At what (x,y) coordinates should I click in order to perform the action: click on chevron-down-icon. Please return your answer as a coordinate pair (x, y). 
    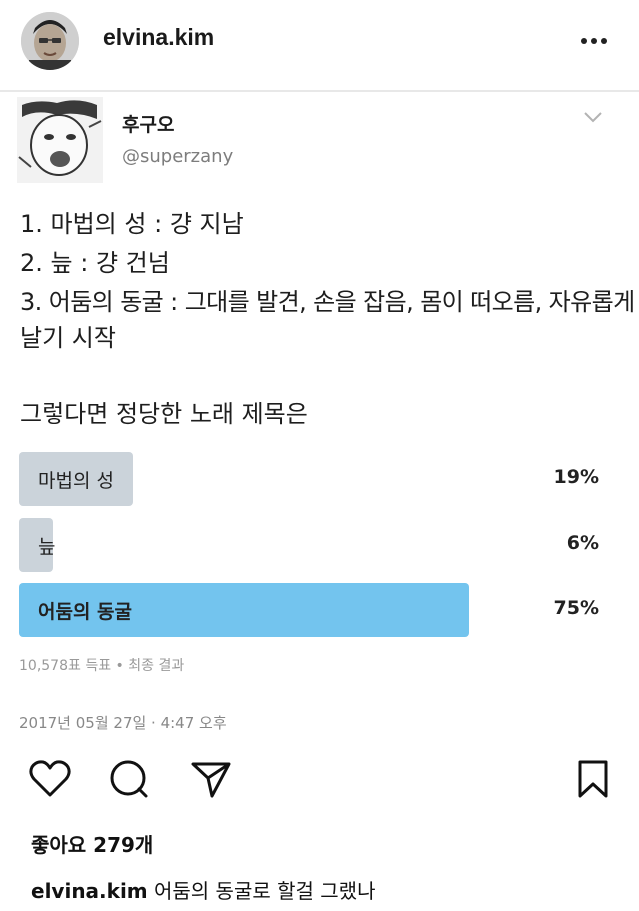
    Looking at the image, I should click on (593, 117).